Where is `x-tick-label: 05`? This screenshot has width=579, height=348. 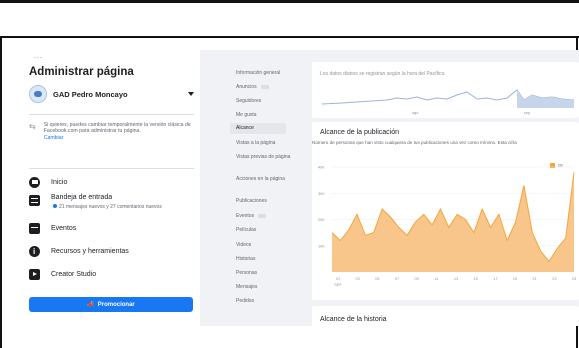
x-tick-label: 05 is located at coordinates (377, 279).